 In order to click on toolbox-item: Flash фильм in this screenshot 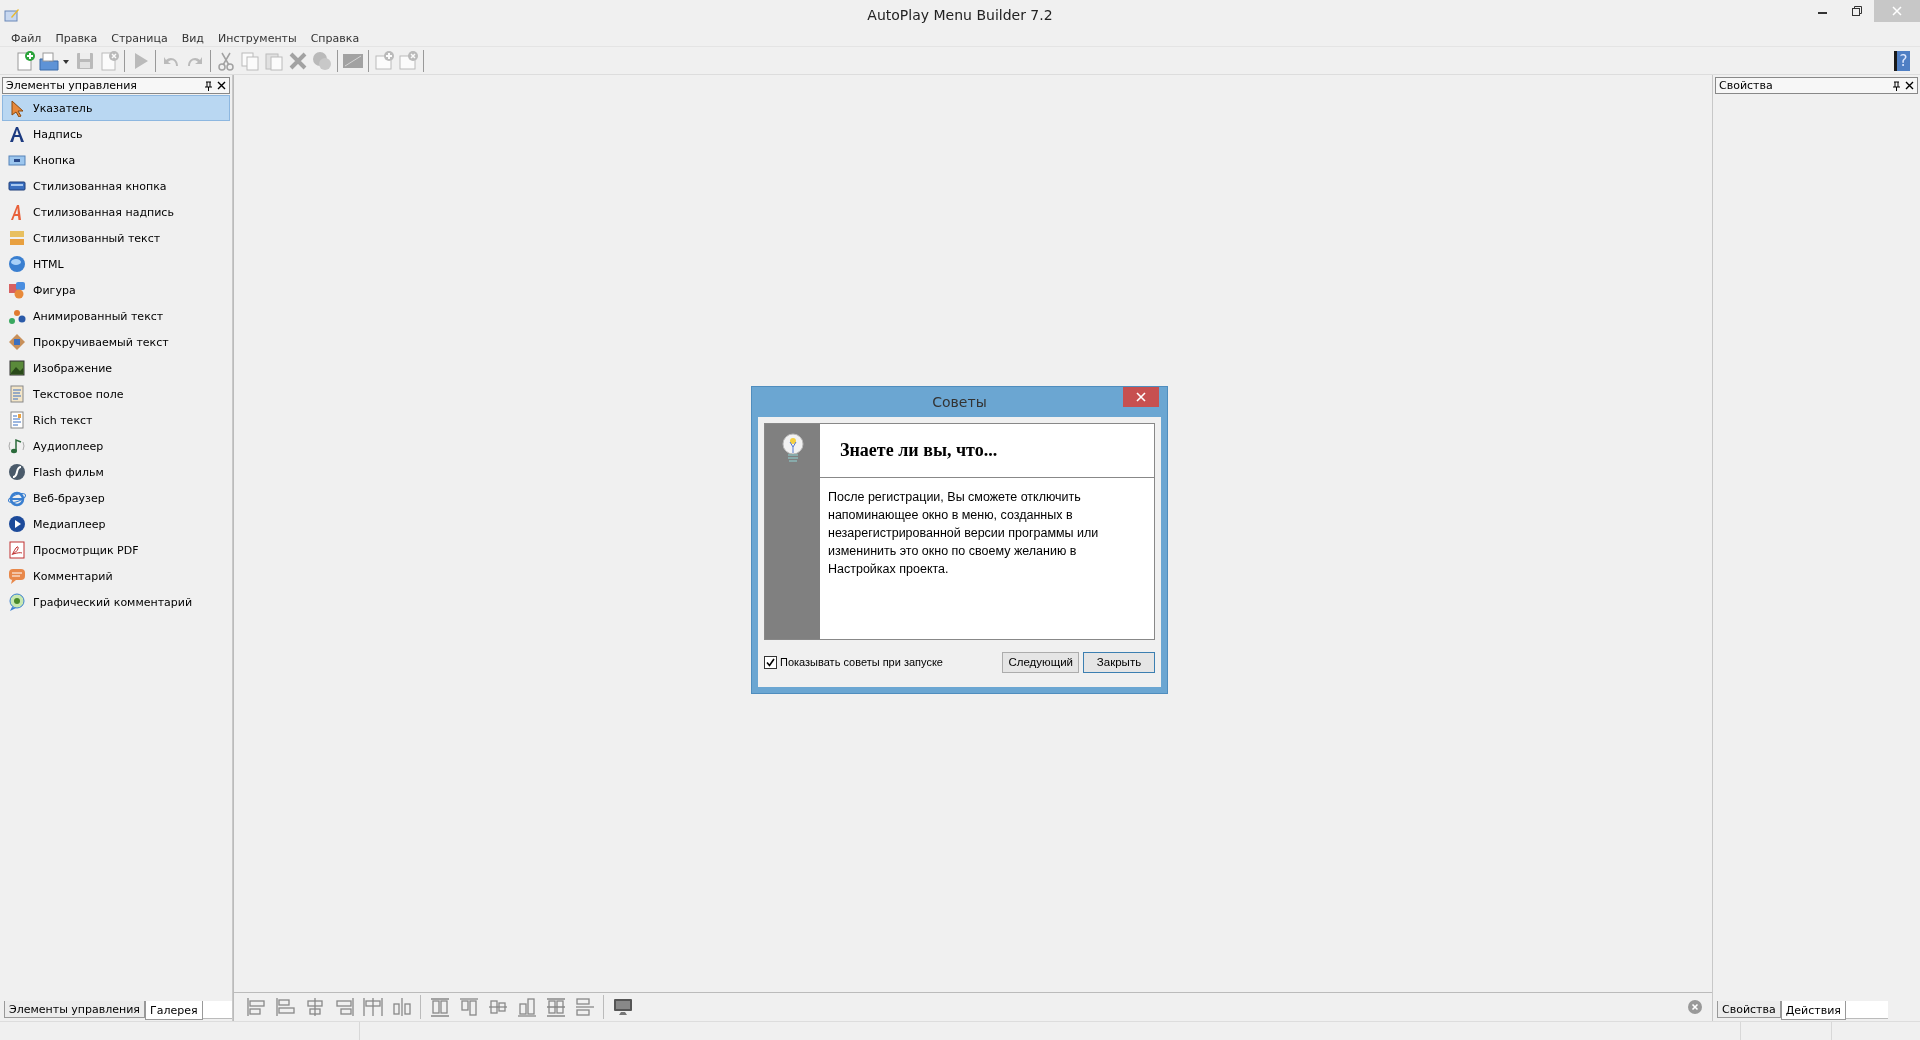, I will do `click(116, 472)`.